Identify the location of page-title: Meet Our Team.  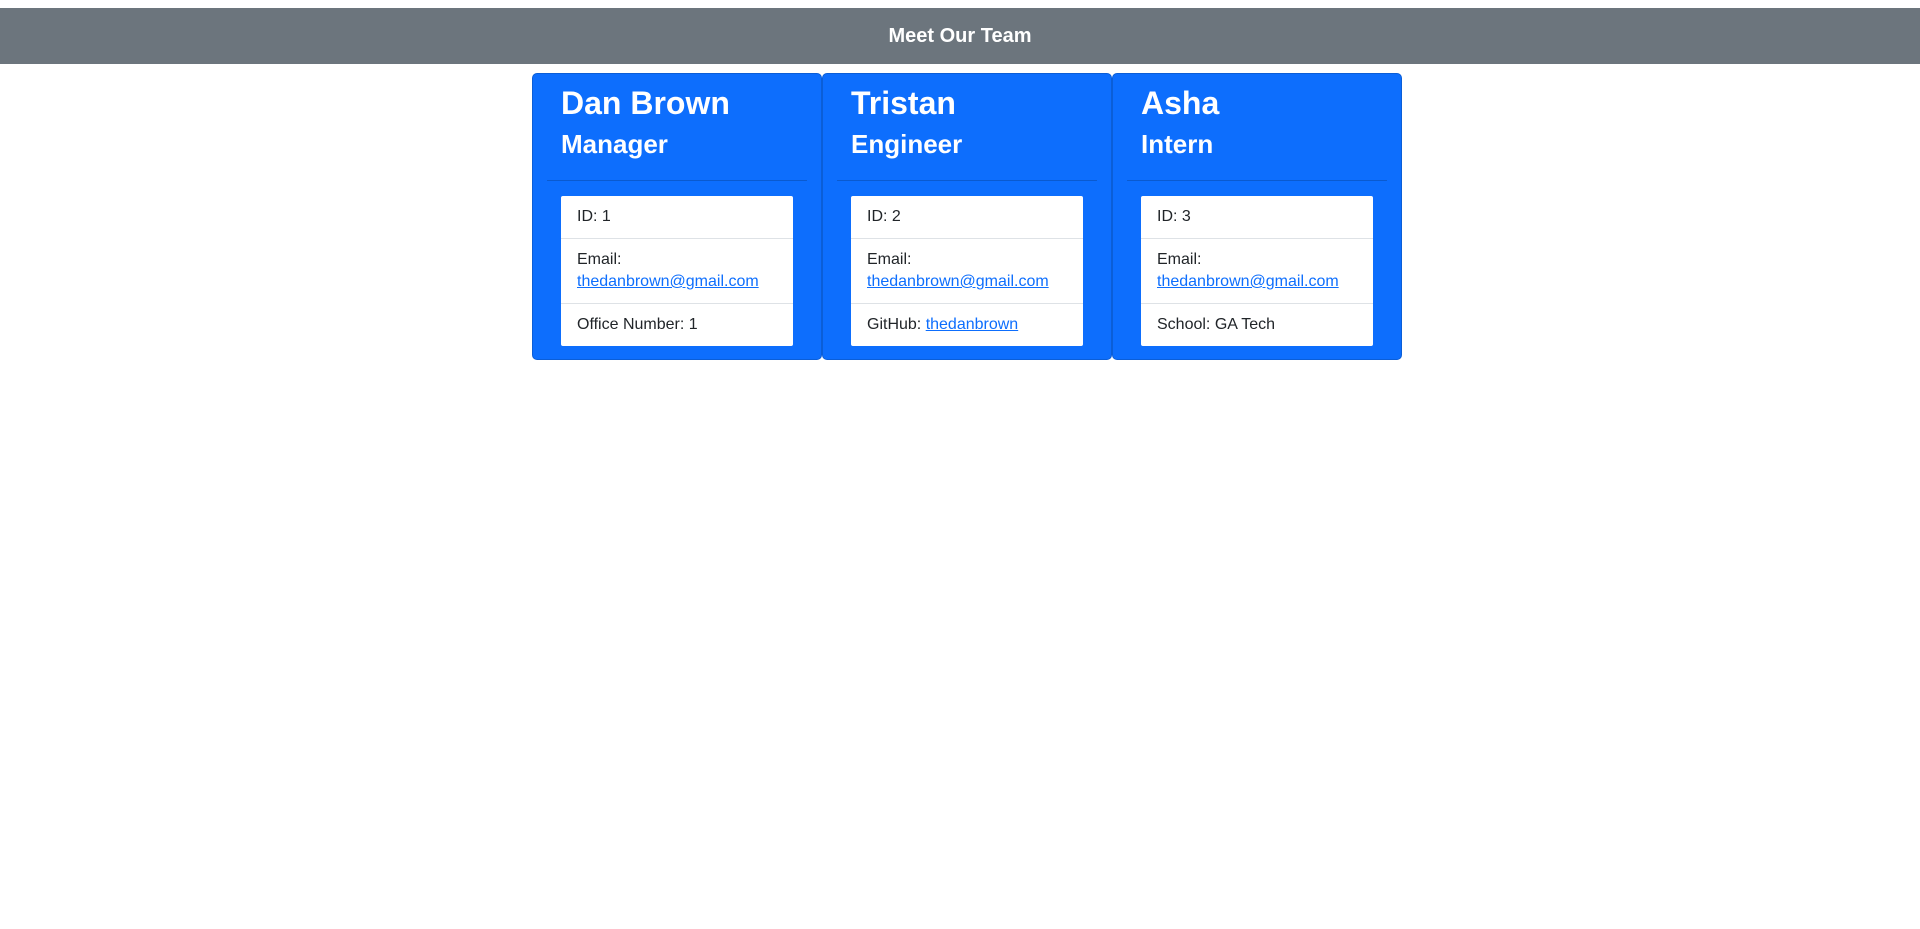
(960, 35).